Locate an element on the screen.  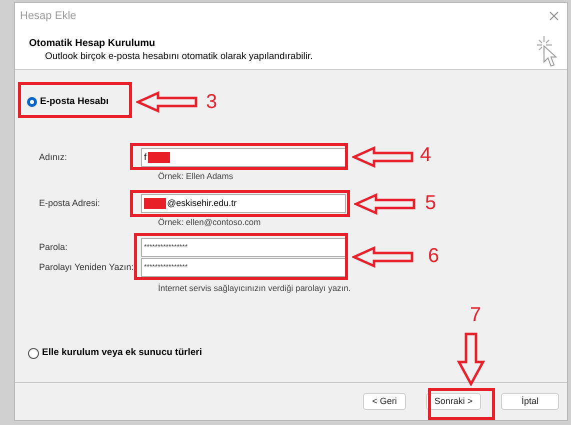
field-label: Parolayı Yeniden Yazın: is located at coordinates (86, 267).